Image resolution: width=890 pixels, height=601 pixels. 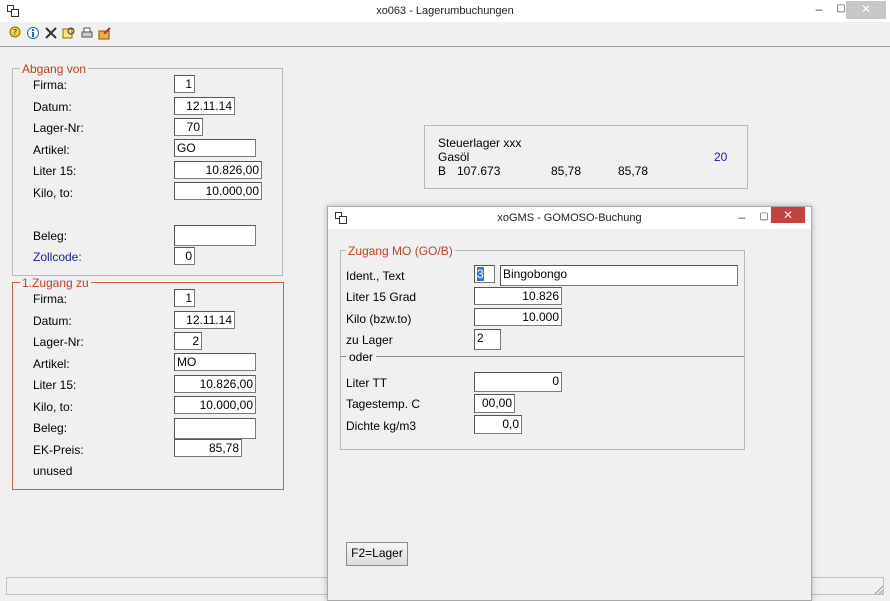 What do you see at coordinates (442, 171) in the screenshot?
I see `info-line3-a: B` at bounding box center [442, 171].